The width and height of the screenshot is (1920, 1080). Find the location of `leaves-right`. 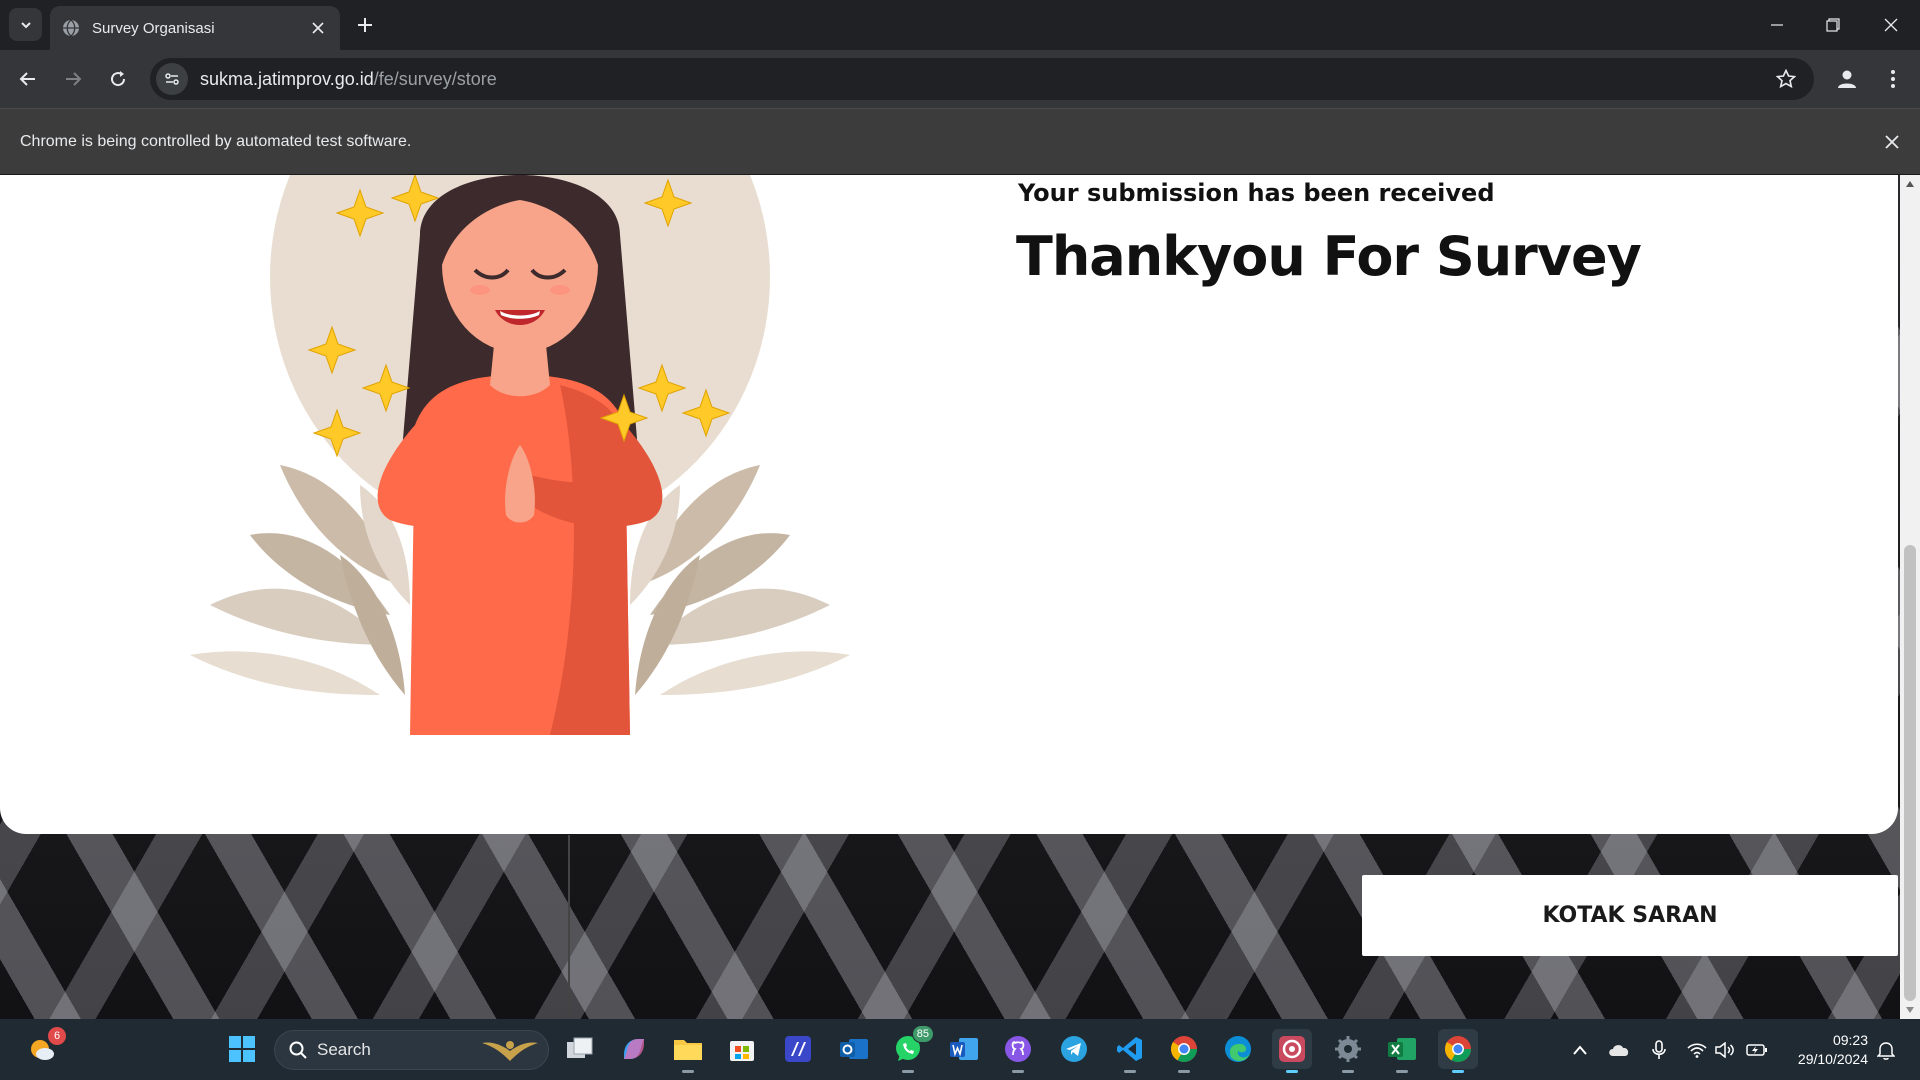

leaves-right is located at coordinates (740, 580).